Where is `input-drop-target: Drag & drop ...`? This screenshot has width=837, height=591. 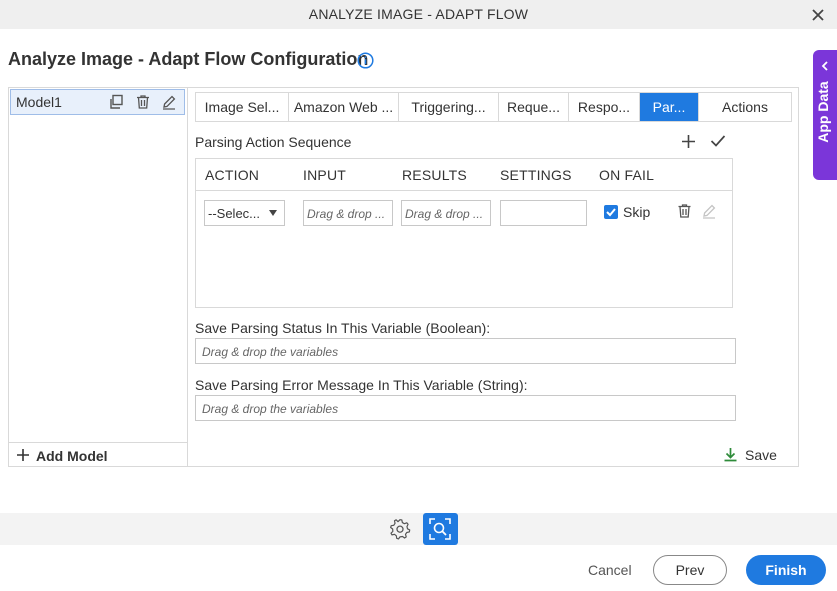
input-drop-target: Drag & drop ... is located at coordinates (348, 213).